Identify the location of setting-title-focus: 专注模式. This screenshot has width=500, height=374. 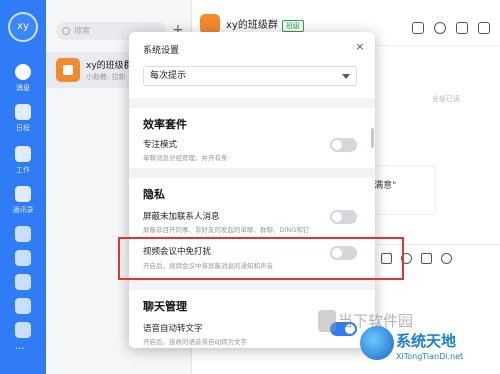
(160, 145).